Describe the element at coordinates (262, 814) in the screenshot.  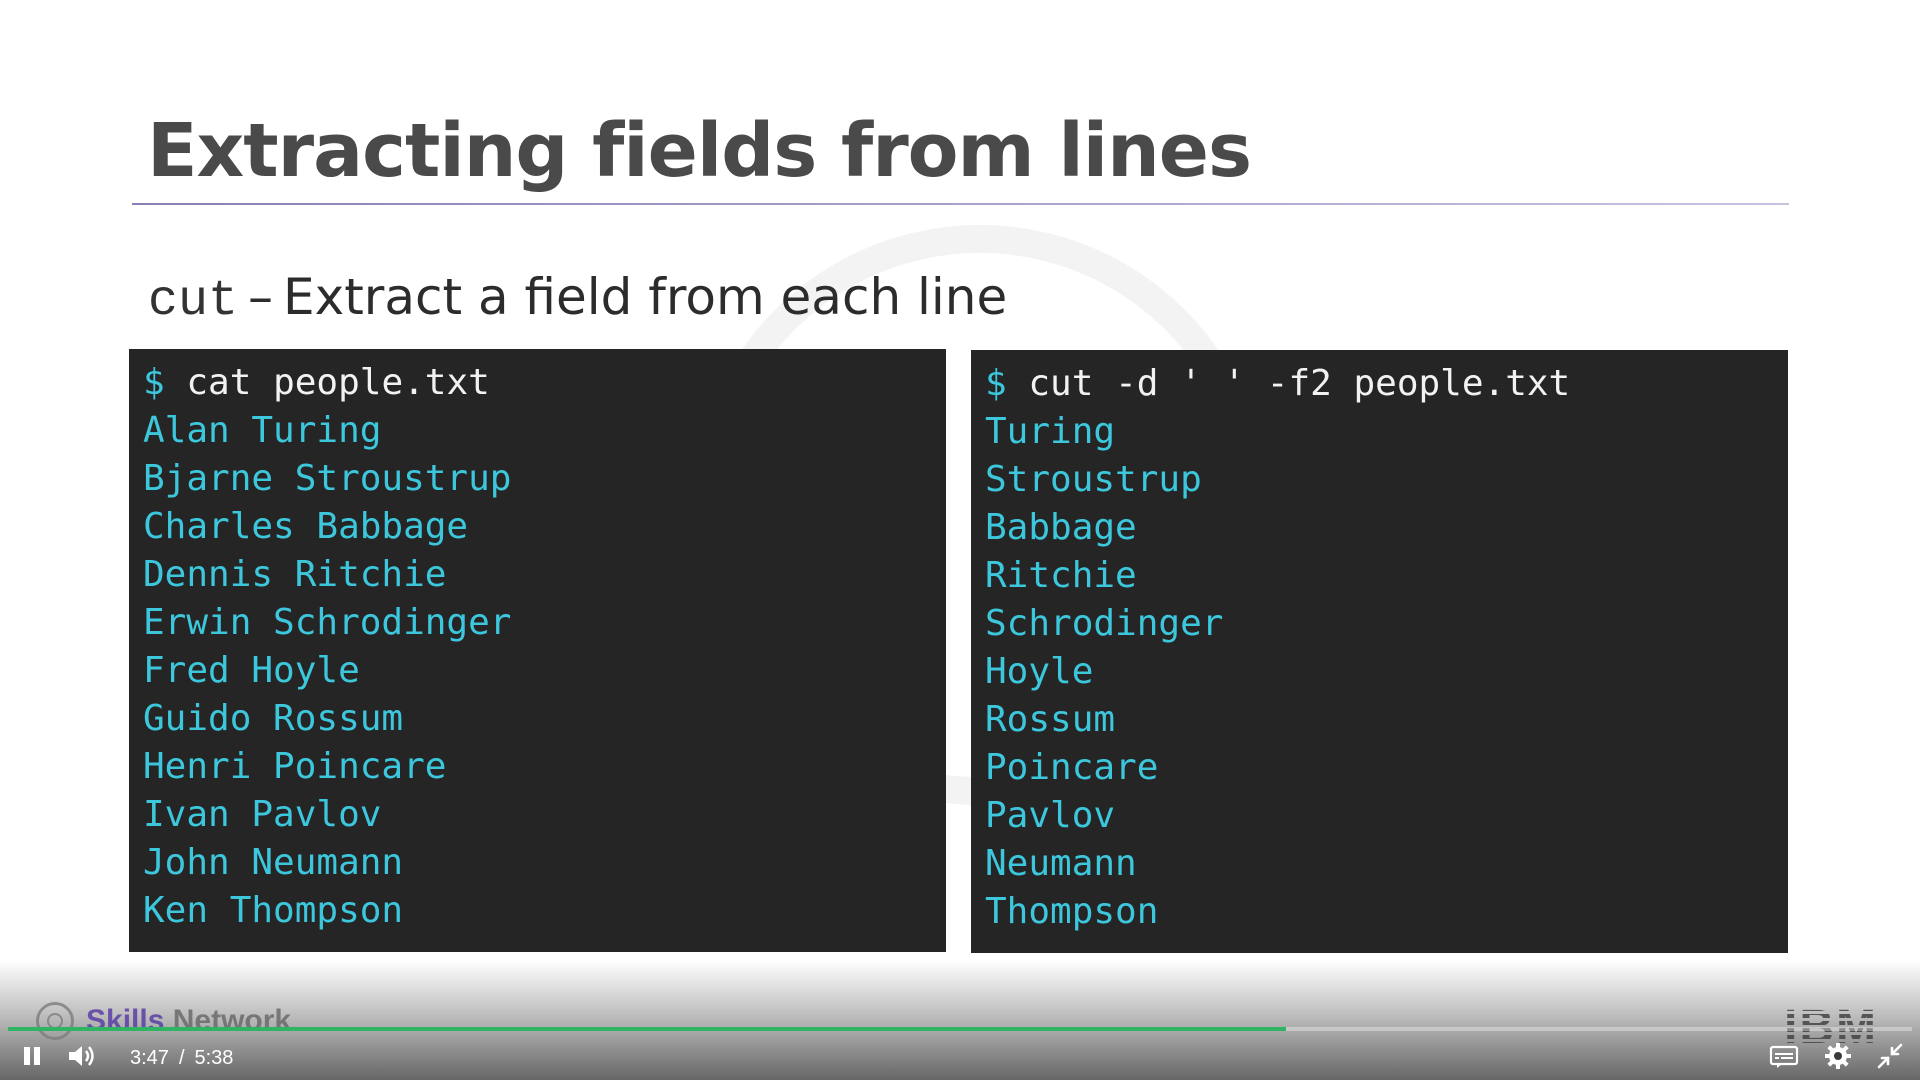
I see `output-line: Ivan Pavlov` at that location.